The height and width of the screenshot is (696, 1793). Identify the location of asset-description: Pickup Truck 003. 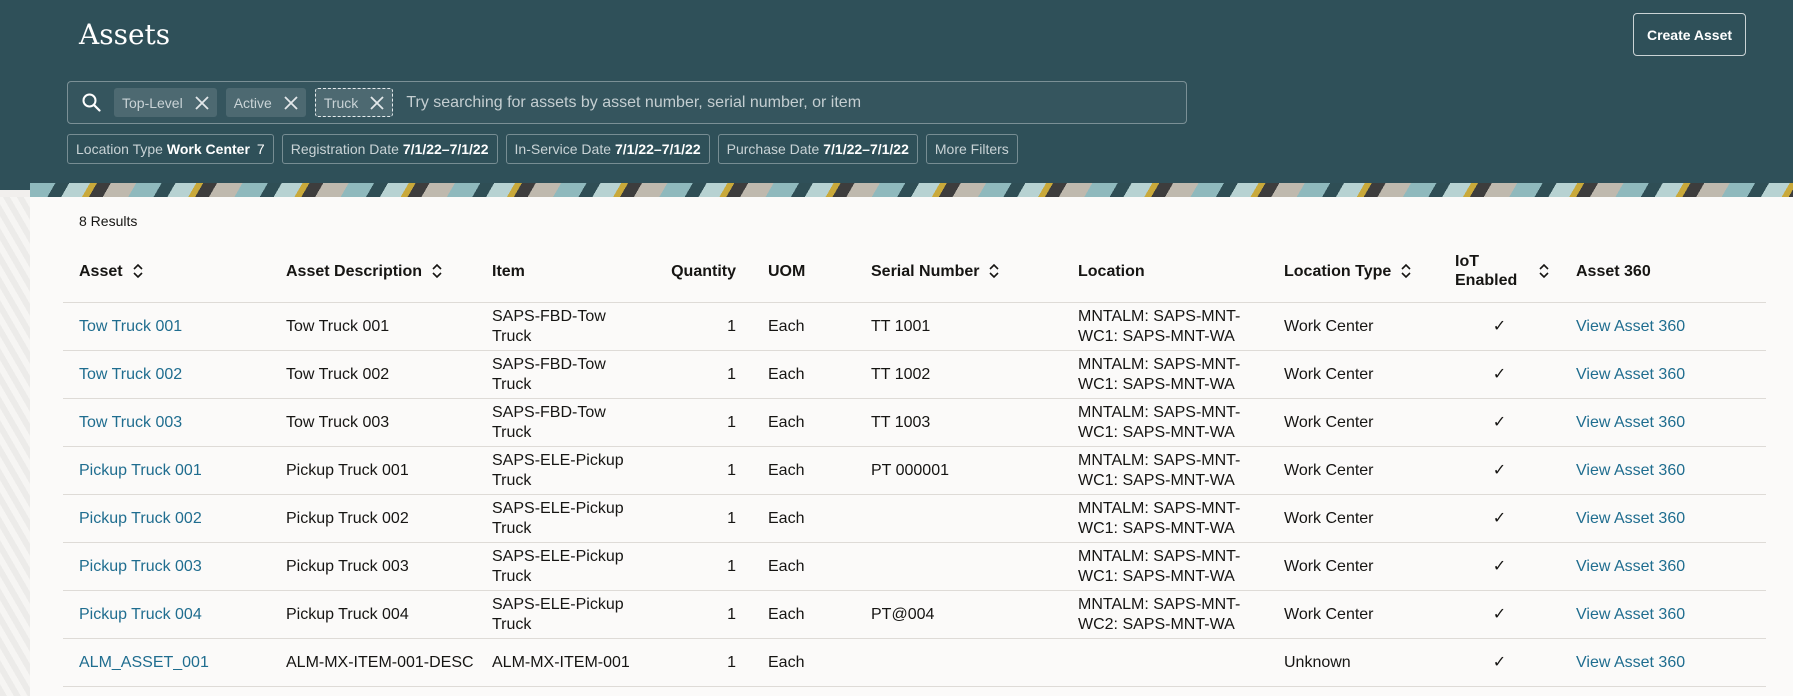
(373, 566).